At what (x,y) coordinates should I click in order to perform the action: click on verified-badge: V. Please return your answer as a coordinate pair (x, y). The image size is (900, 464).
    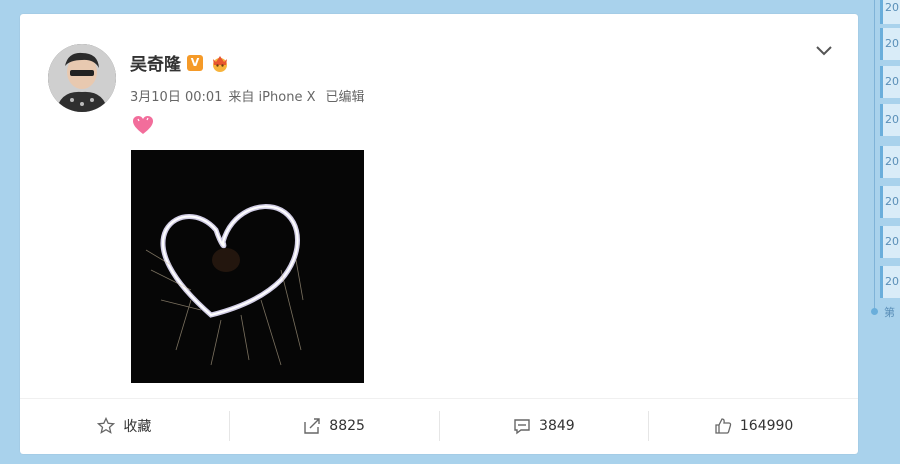
    Looking at the image, I should click on (195, 62).